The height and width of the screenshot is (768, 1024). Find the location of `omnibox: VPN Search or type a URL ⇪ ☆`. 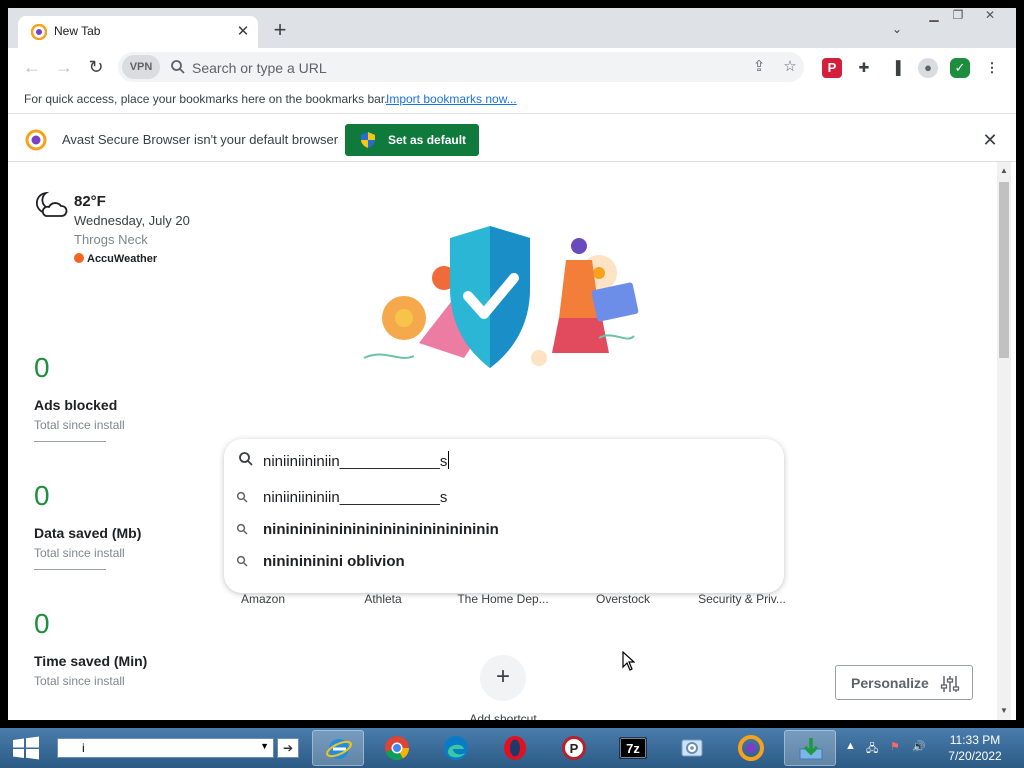

omnibox: VPN Search or type a URL ⇪ ☆ is located at coordinates (461, 67).